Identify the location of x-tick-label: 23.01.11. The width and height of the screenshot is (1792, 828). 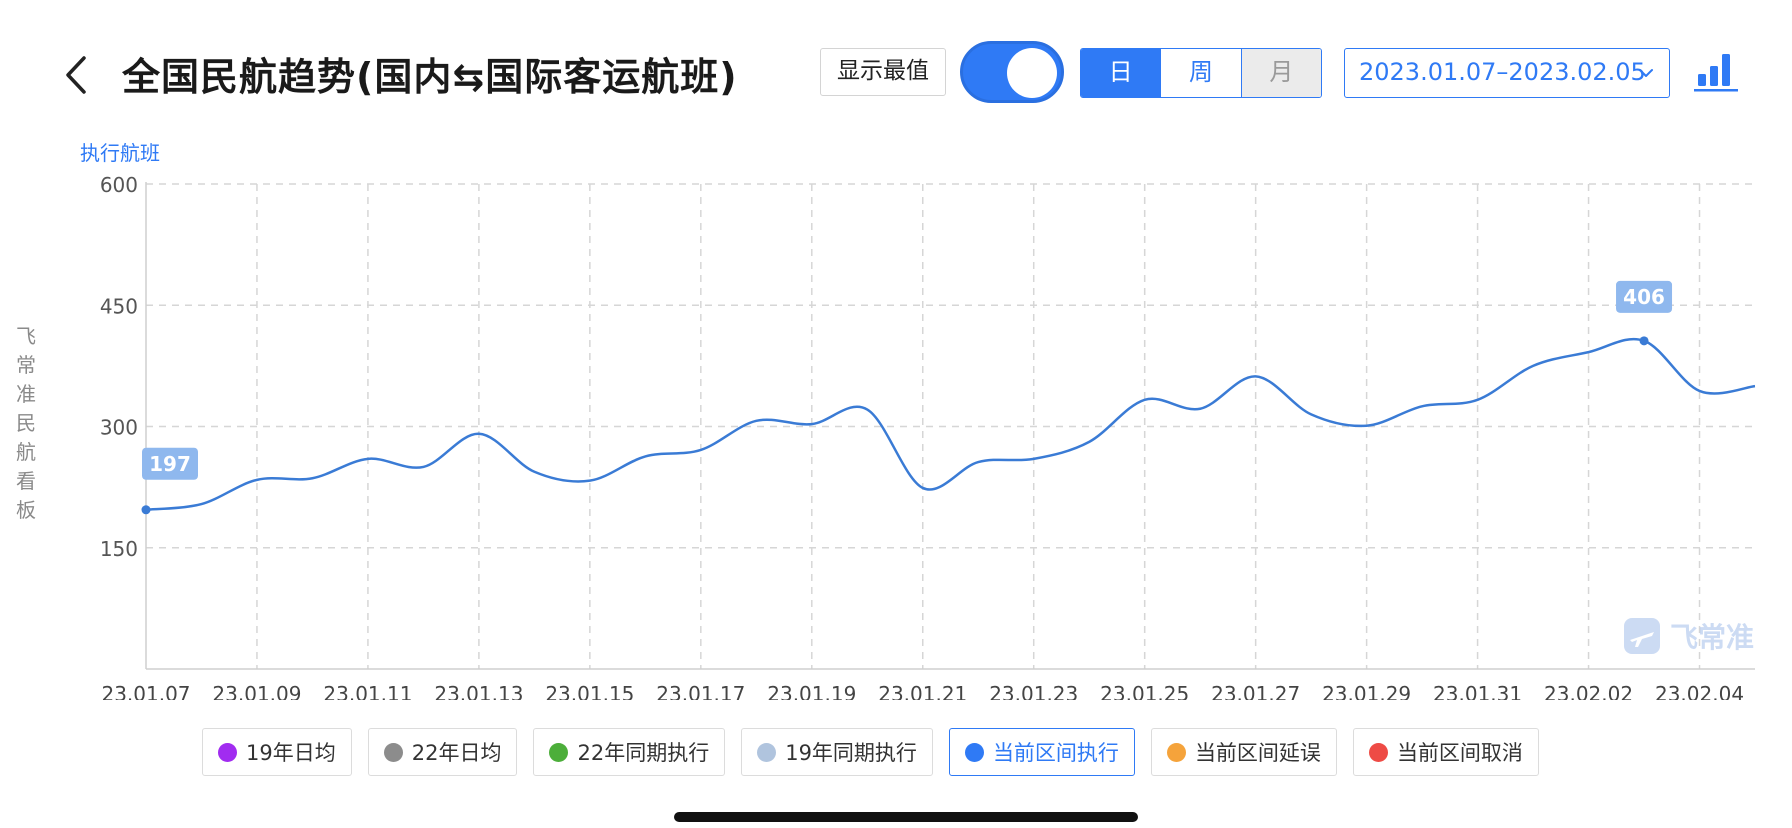
(367, 691).